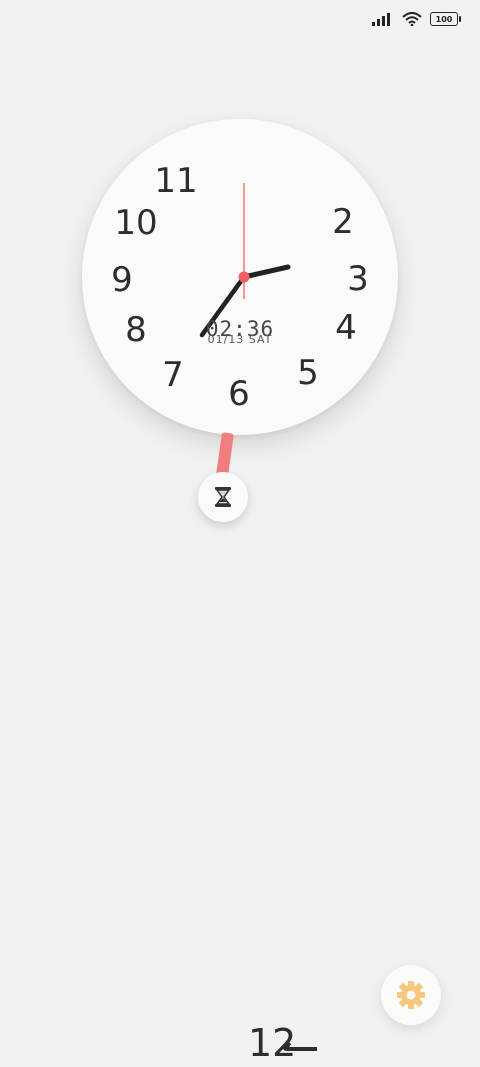 Image resolution: width=480 pixels, height=1067 pixels. Describe the element at coordinates (240, 339) in the screenshot. I see `digital-date: 01/13 SAT` at that location.